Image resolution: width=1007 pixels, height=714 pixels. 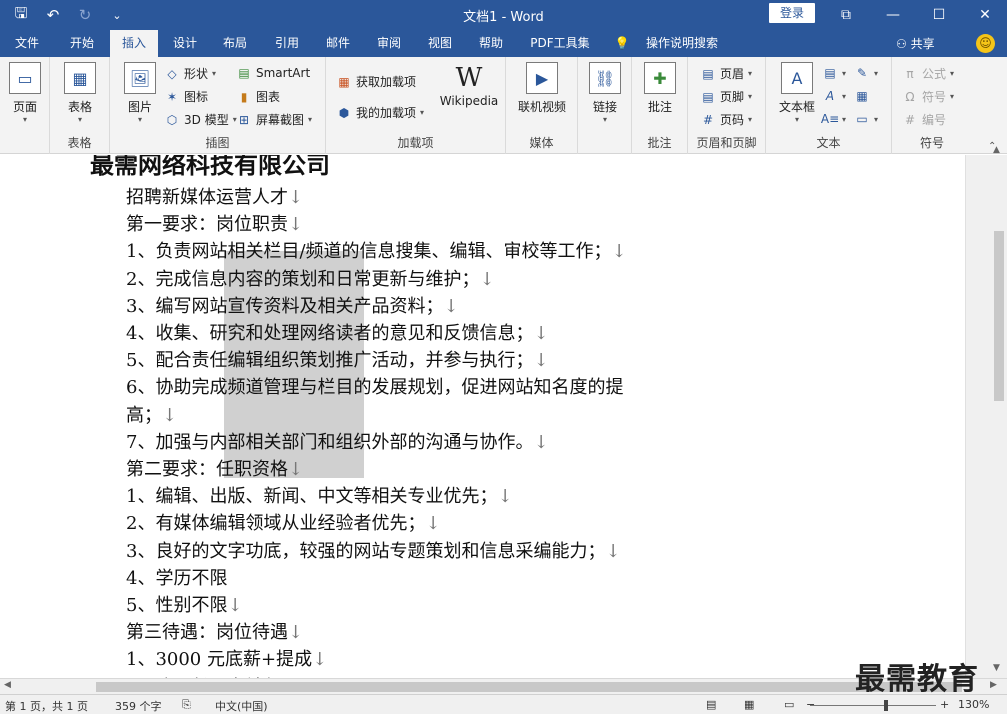 I want to click on chart-button: ▮ 图表, so click(x=258, y=96).